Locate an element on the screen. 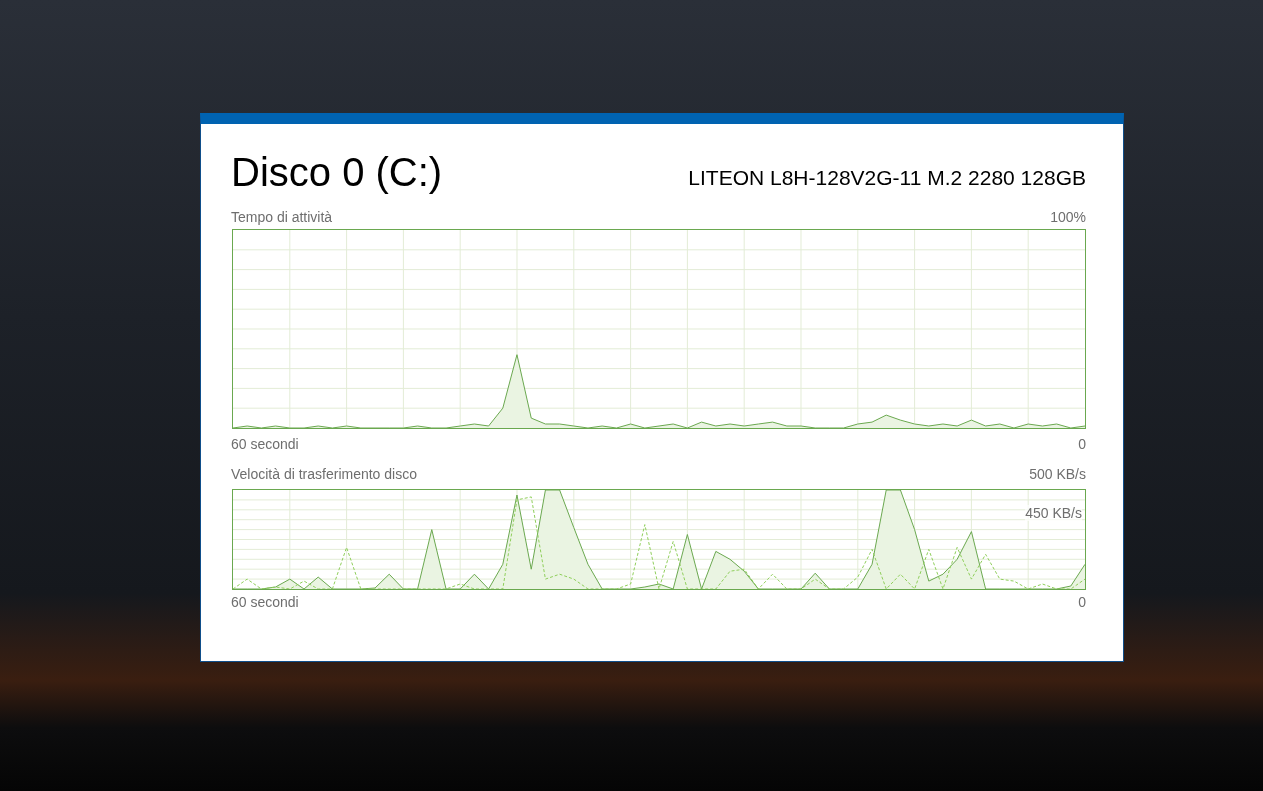 This screenshot has width=1263, height=791. scale-marker-label: 450 KB/s is located at coordinates (1053, 513).